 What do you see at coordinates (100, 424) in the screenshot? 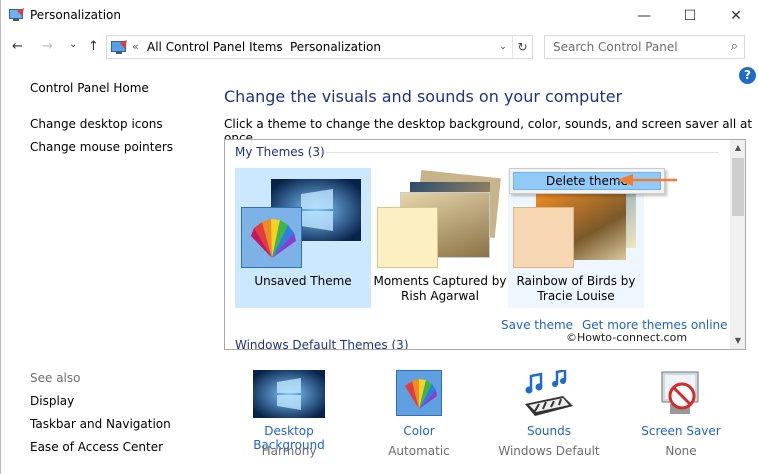
I see `taskbar-navigation-link: Taskbar and Navigation` at bounding box center [100, 424].